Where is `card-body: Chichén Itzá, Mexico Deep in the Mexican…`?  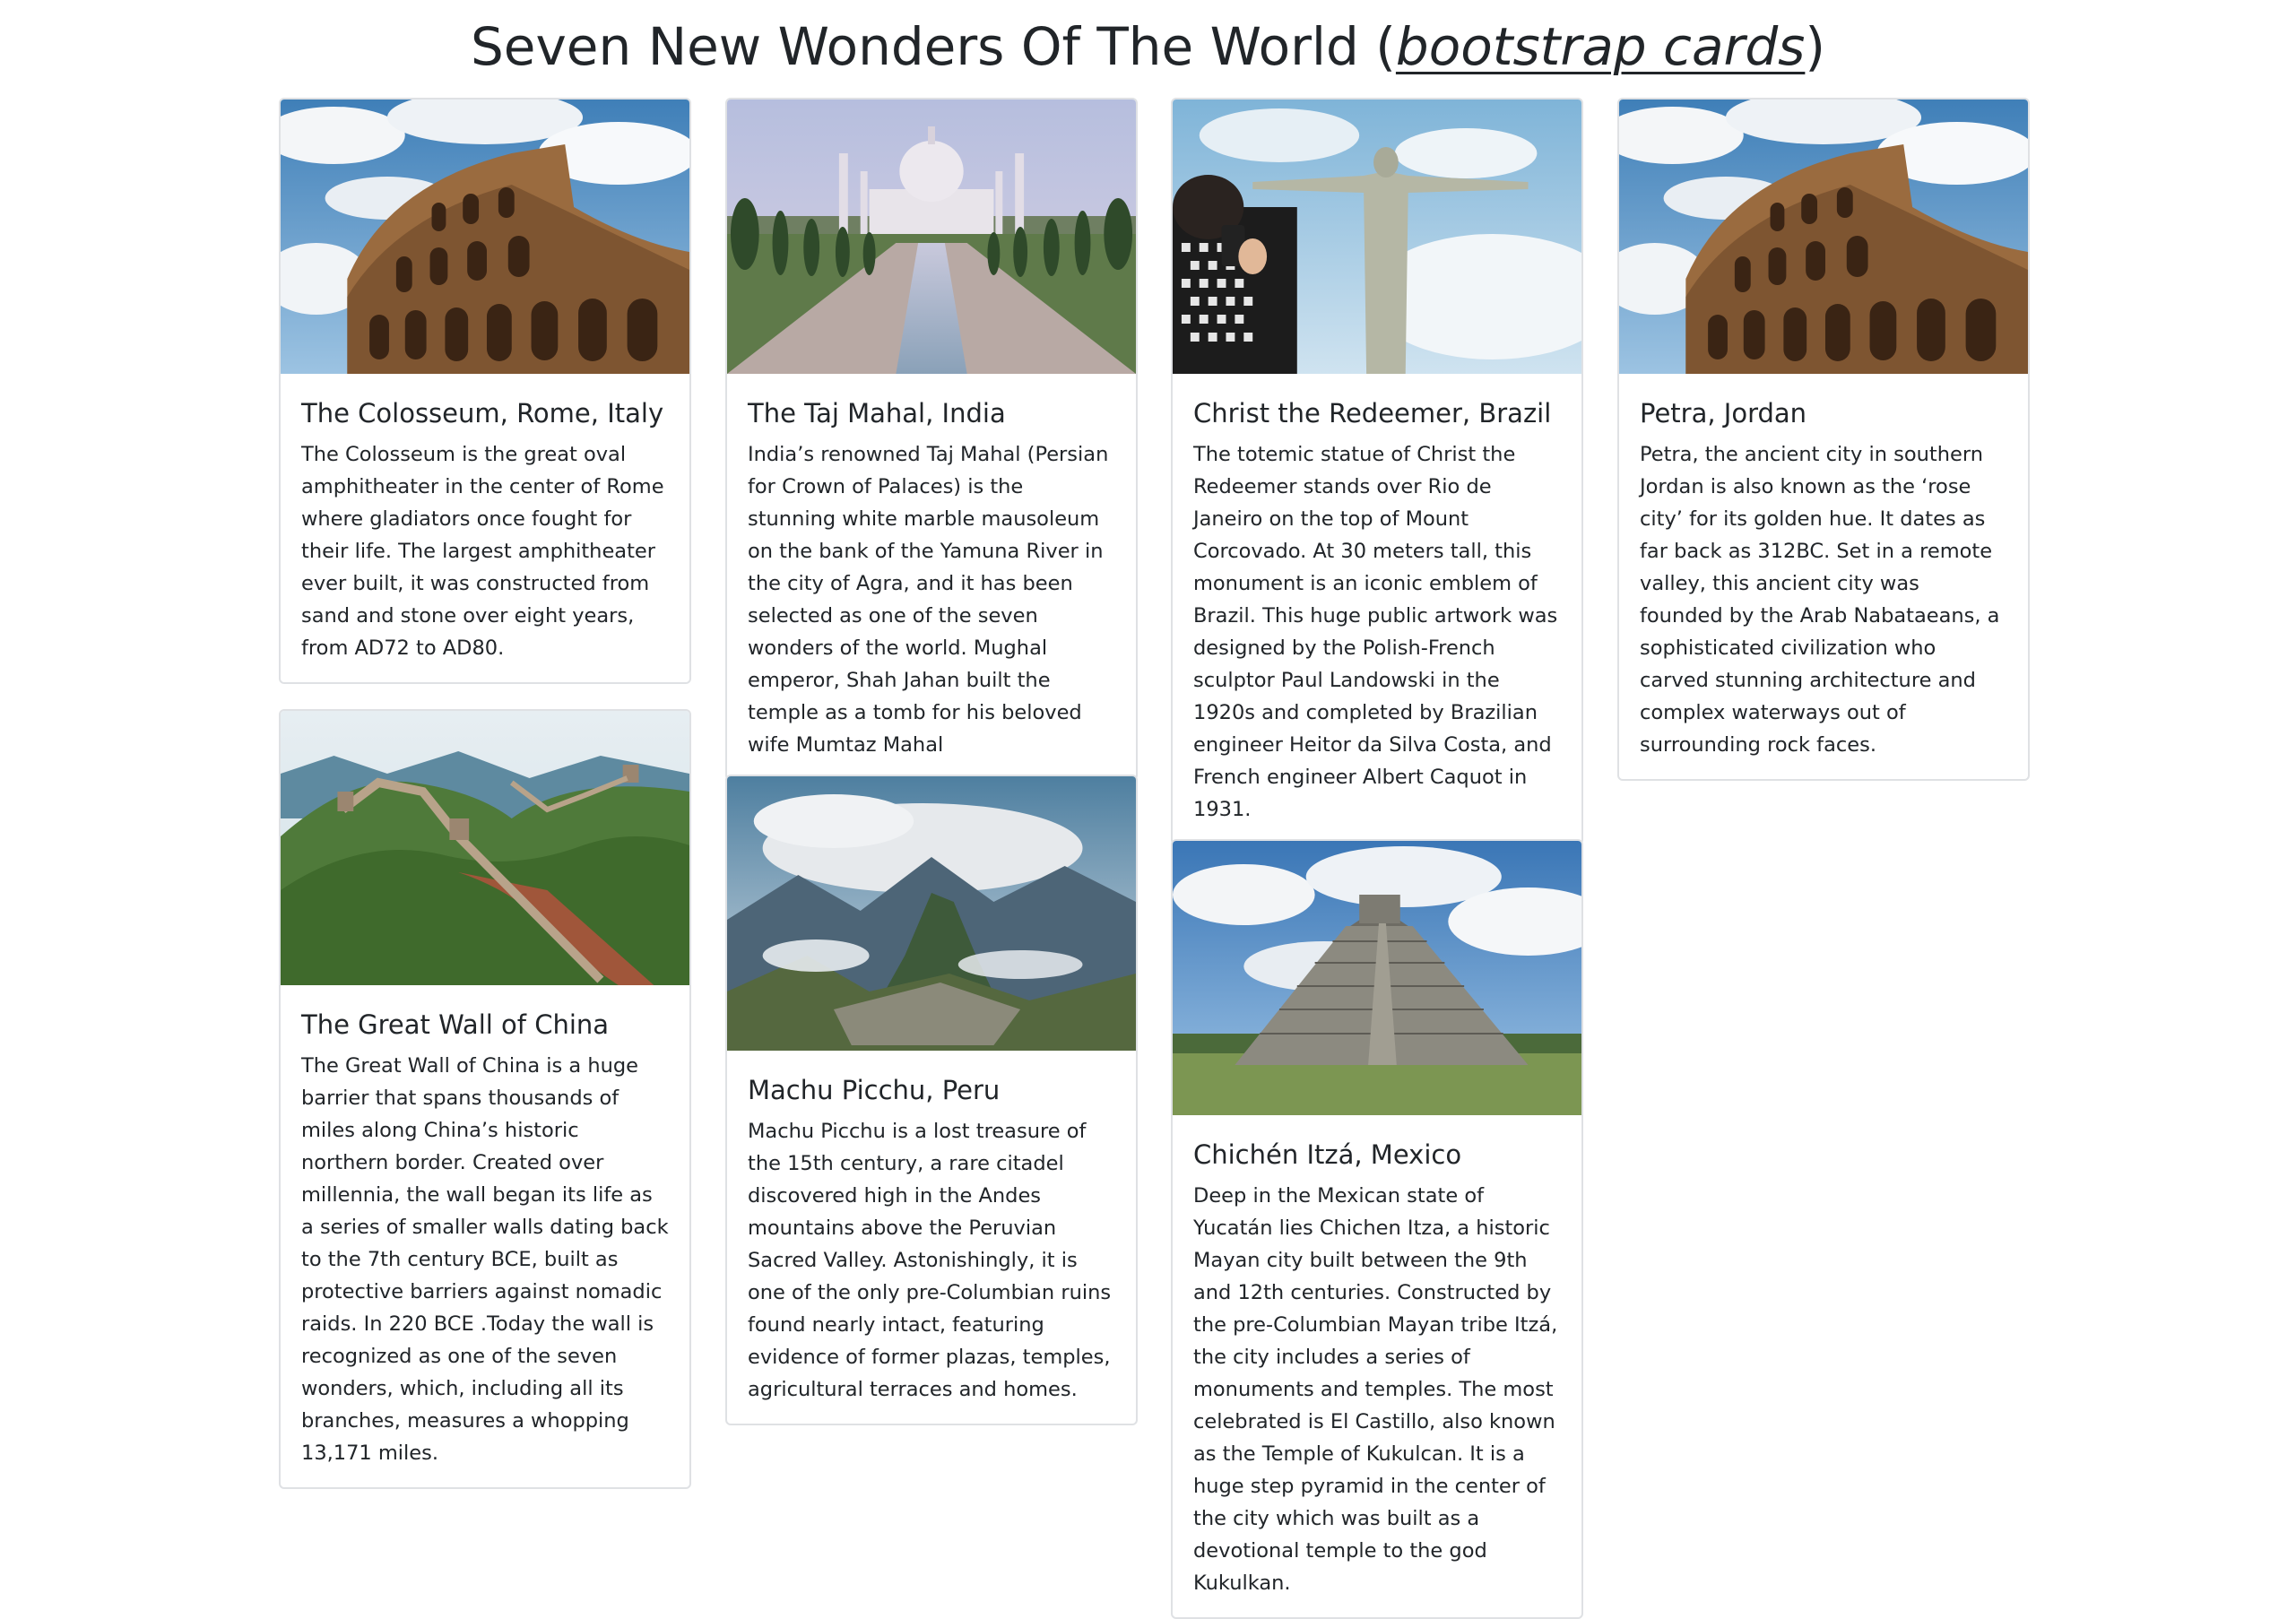
card-body: Chichén Itzá, Mexico Deep in the Mexican… is located at coordinates (1377, 1366).